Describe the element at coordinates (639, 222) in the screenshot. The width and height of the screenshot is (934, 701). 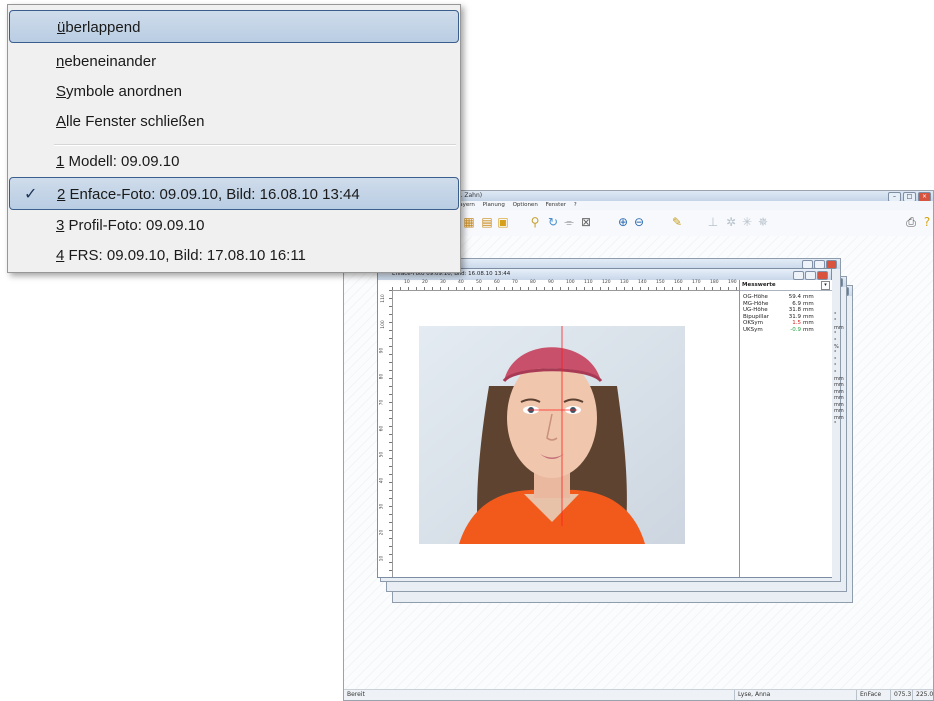
I see `zoom-out-icon: ⊖` at that location.